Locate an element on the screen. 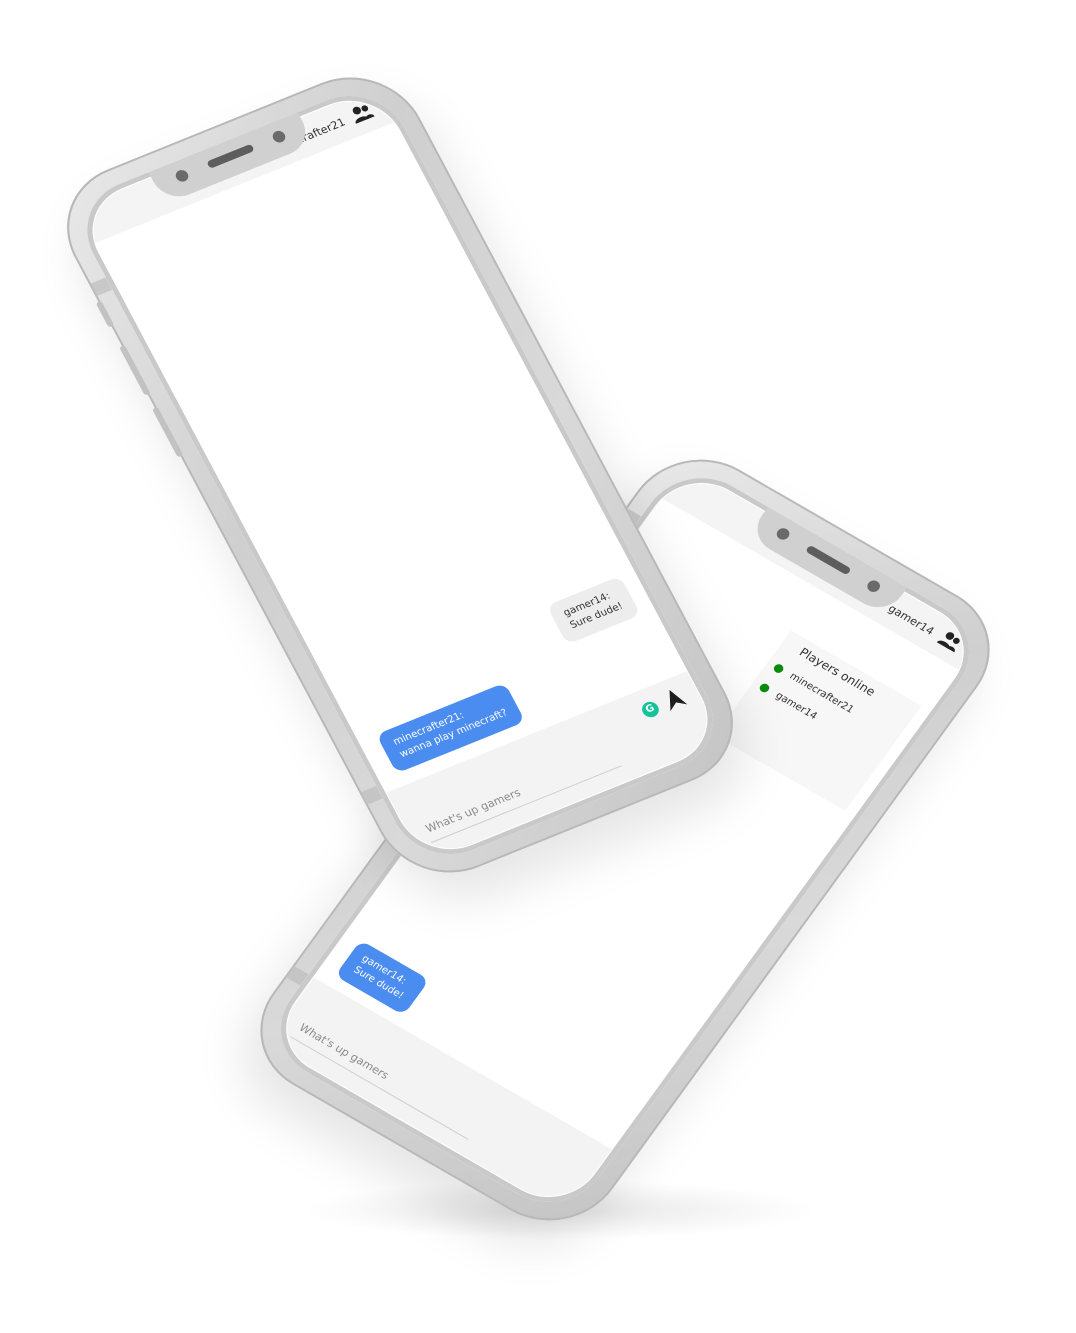  grammarly-icon: G is located at coordinates (650, 709).